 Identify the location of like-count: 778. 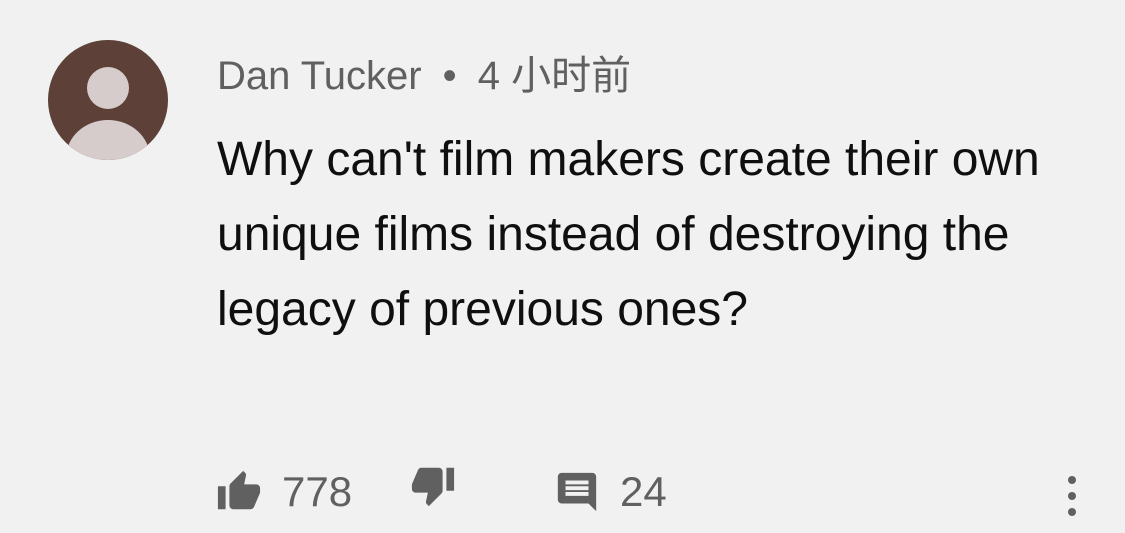
(317, 491).